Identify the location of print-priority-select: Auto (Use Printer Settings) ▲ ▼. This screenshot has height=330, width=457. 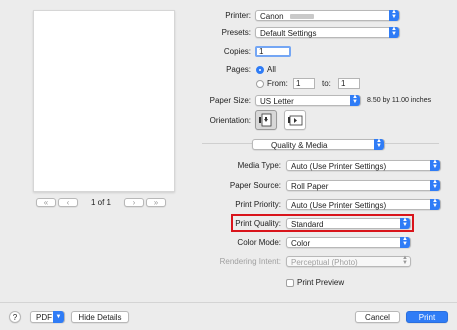
(363, 204).